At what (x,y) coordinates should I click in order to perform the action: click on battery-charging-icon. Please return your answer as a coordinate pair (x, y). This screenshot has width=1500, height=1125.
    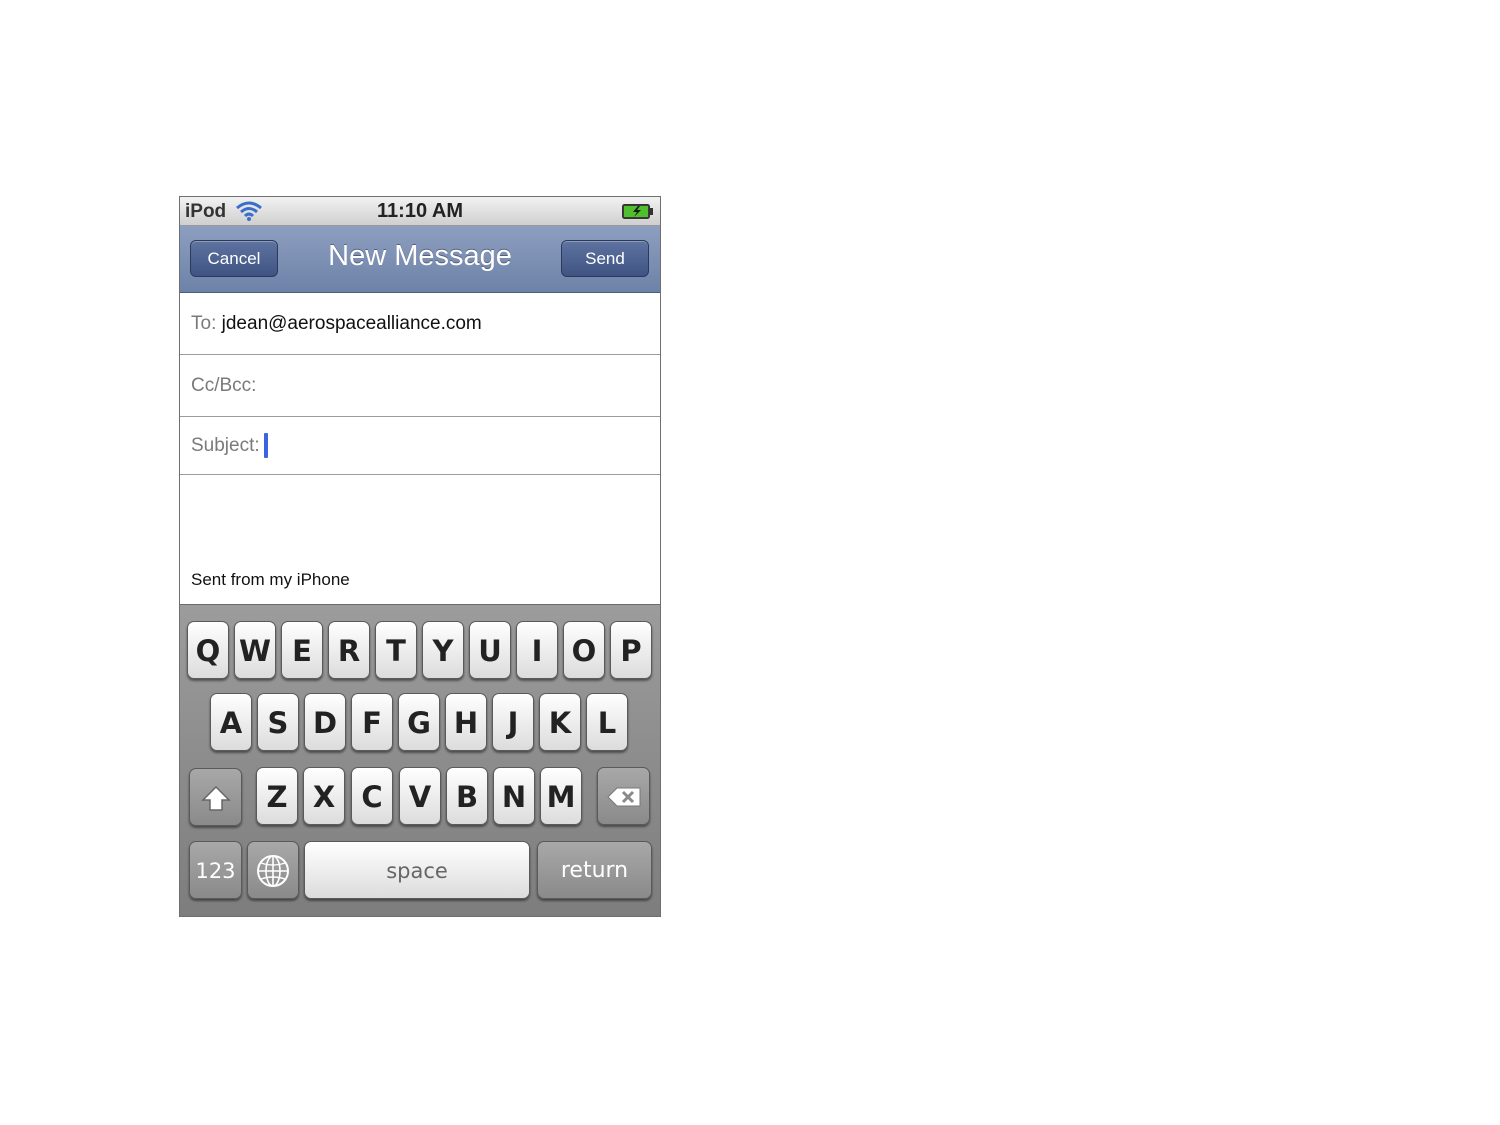
    Looking at the image, I should click on (638, 214).